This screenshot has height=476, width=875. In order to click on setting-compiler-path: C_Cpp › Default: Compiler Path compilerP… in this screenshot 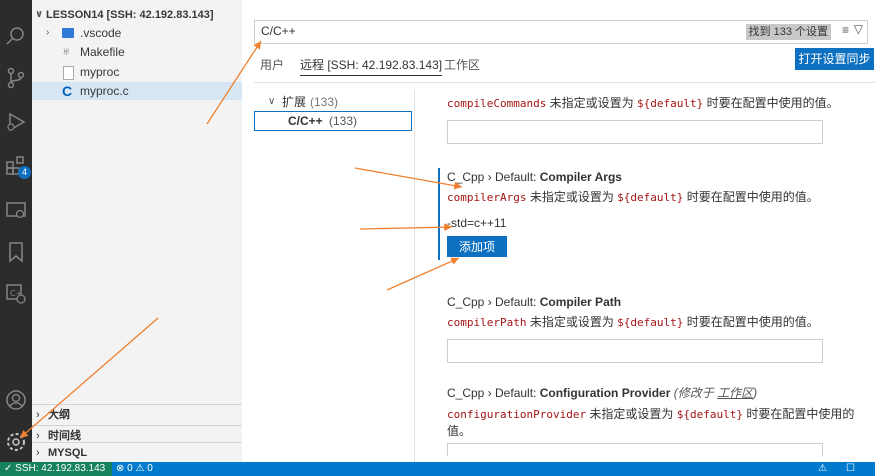, I will do `click(652, 329)`.